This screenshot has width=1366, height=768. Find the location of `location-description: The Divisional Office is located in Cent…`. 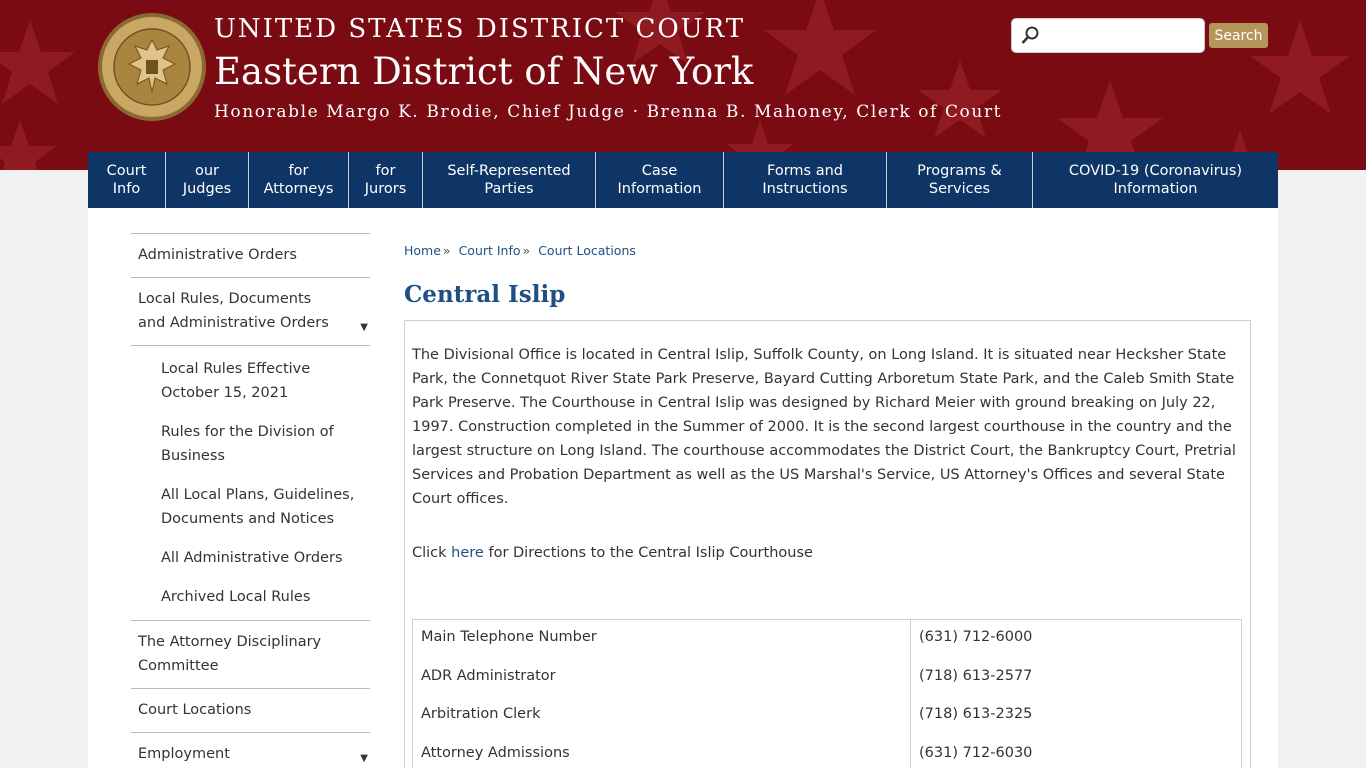

location-description: The Divisional Office is located in Cent… is located at coordinates (824, 427).